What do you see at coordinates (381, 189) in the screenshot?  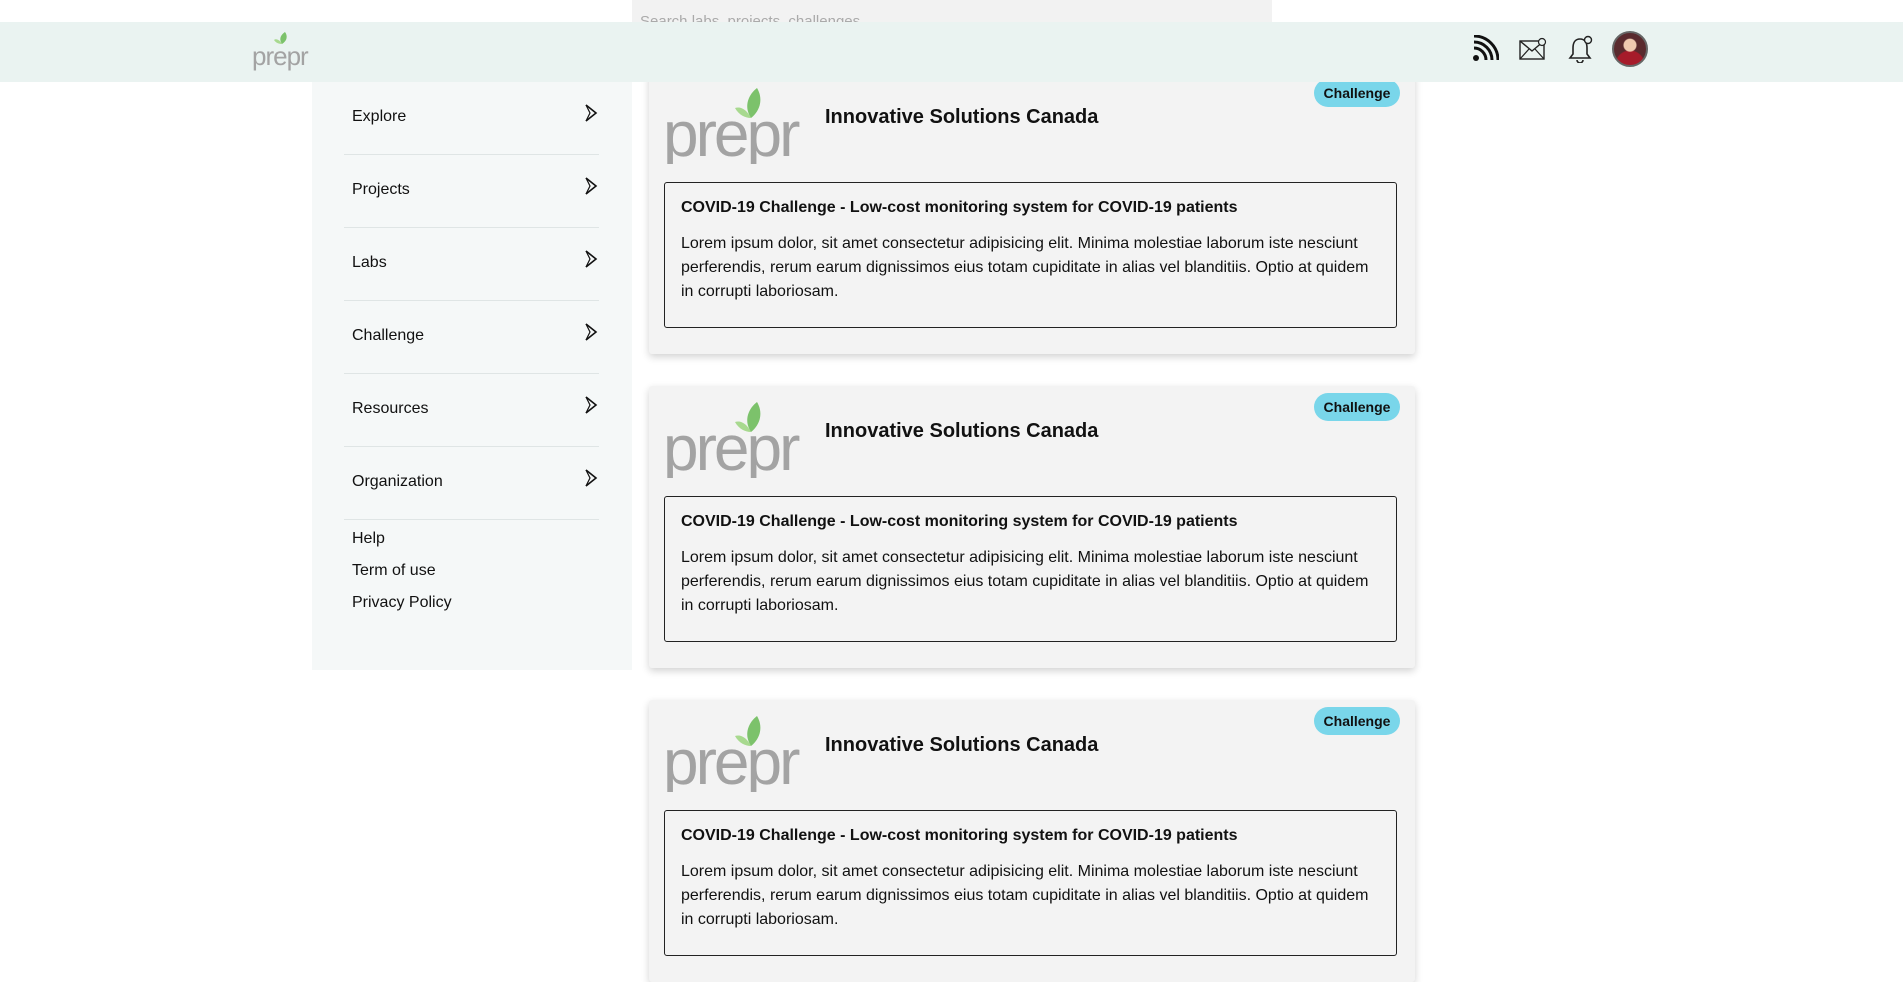 I see `sidebar-item-label: Projects` at bounding box center [381, 189].